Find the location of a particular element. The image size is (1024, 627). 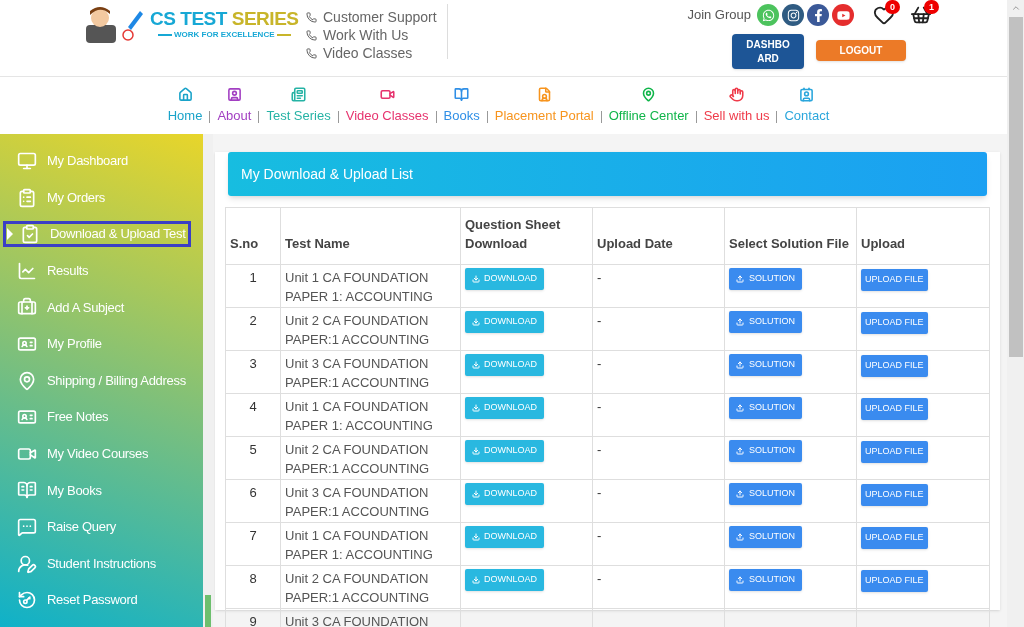

sidebar-item: Download & Upload Test is located at coordinates (97, 234).